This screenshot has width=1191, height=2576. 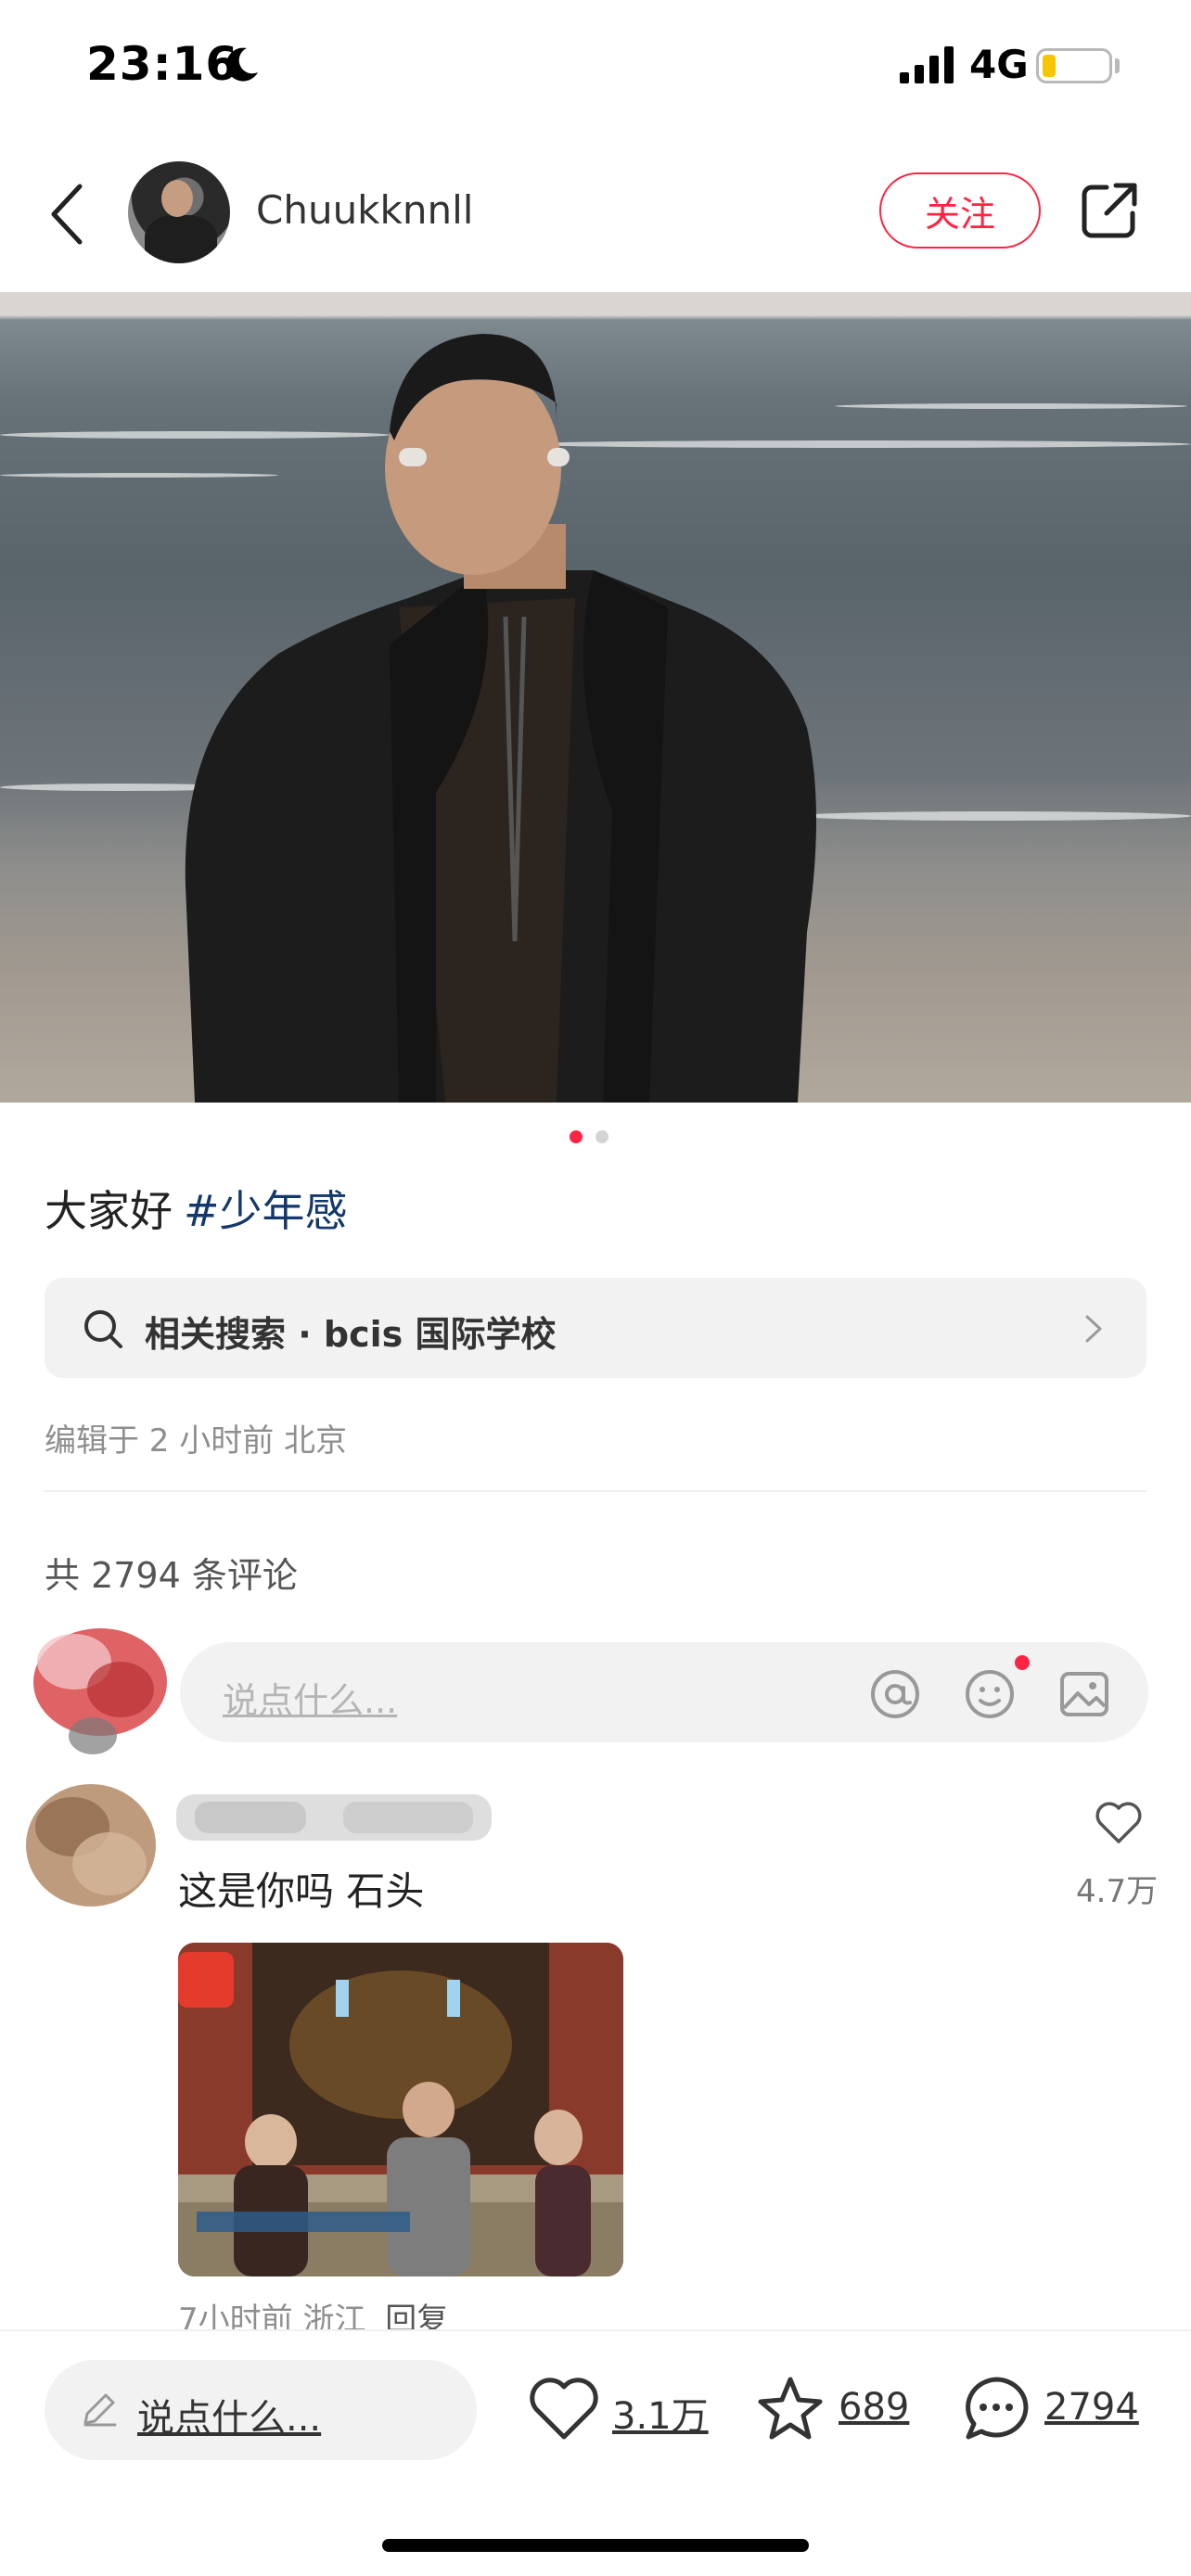 I want to click on pager-dot-active, so click(x=576, y=1136).